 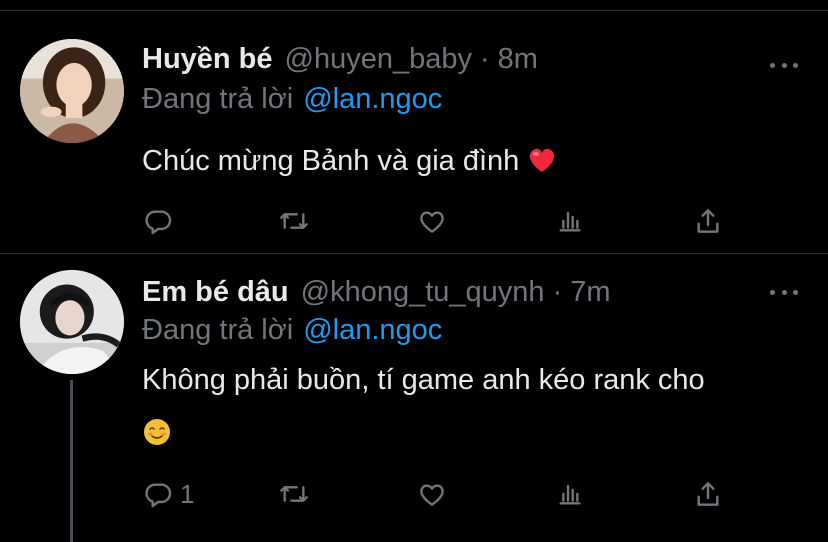 I want to click on tweet-actions, so click(x=437, y=221).